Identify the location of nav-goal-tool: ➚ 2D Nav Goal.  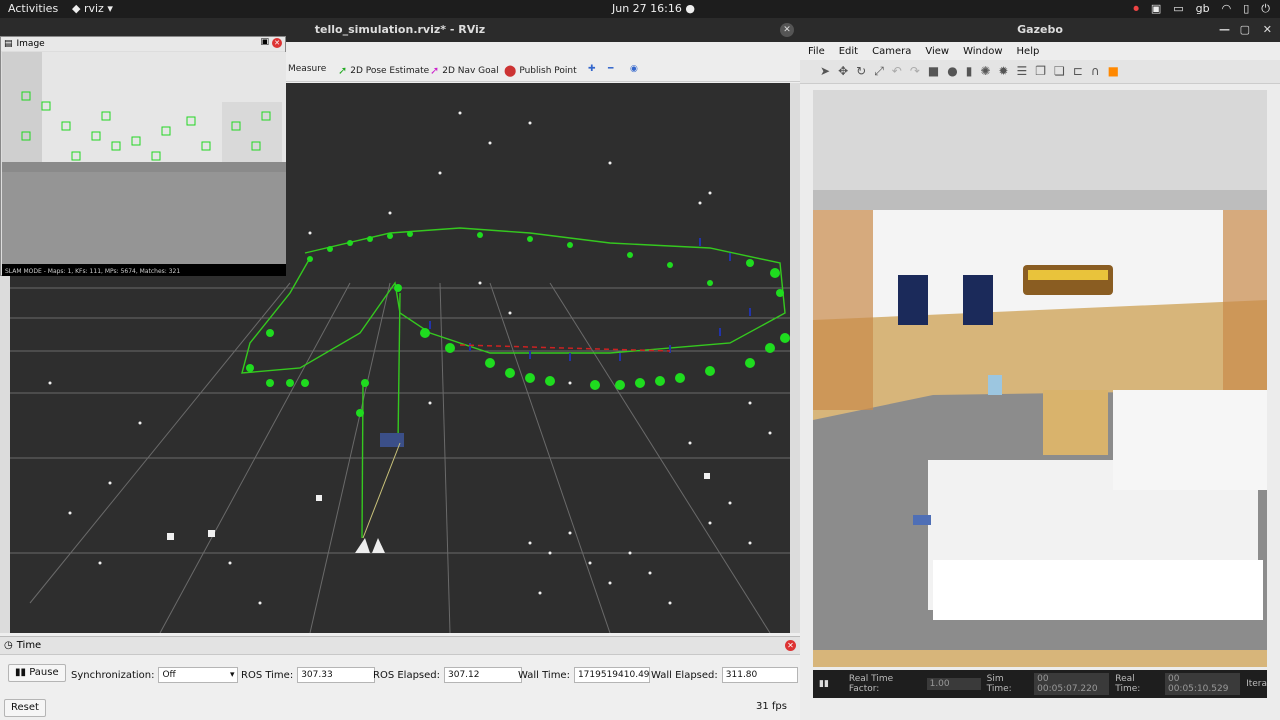
(464, 70).